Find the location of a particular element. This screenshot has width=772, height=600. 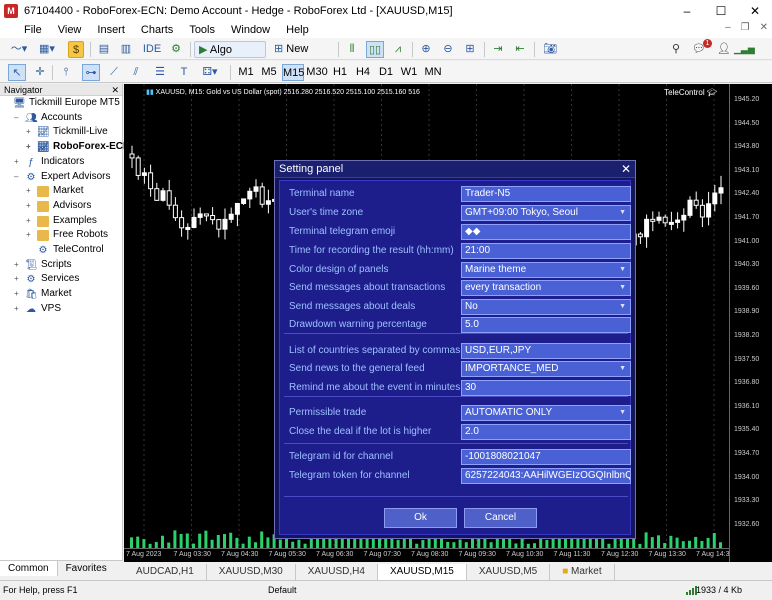

chart-tab-xauusd-m15: XAUUSD,M15 is located at coordinates (422, 572).